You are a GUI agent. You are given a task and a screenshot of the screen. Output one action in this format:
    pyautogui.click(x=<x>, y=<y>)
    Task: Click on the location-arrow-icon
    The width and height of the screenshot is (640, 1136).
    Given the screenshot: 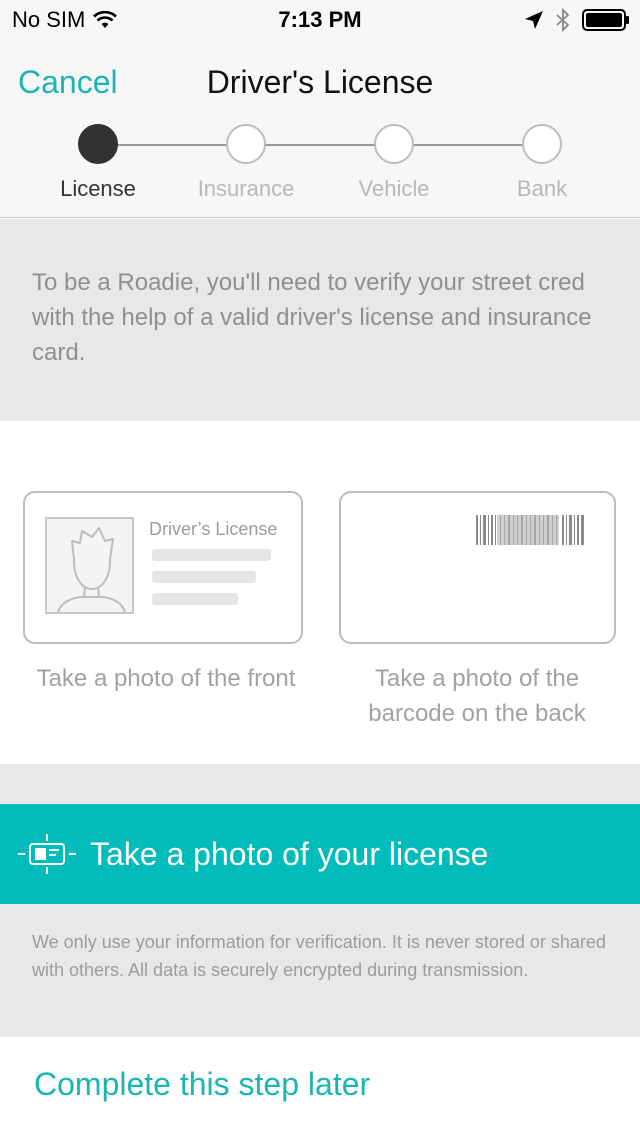 What is the action you would take?
    pyautogui.click(x=534, y=20)
    